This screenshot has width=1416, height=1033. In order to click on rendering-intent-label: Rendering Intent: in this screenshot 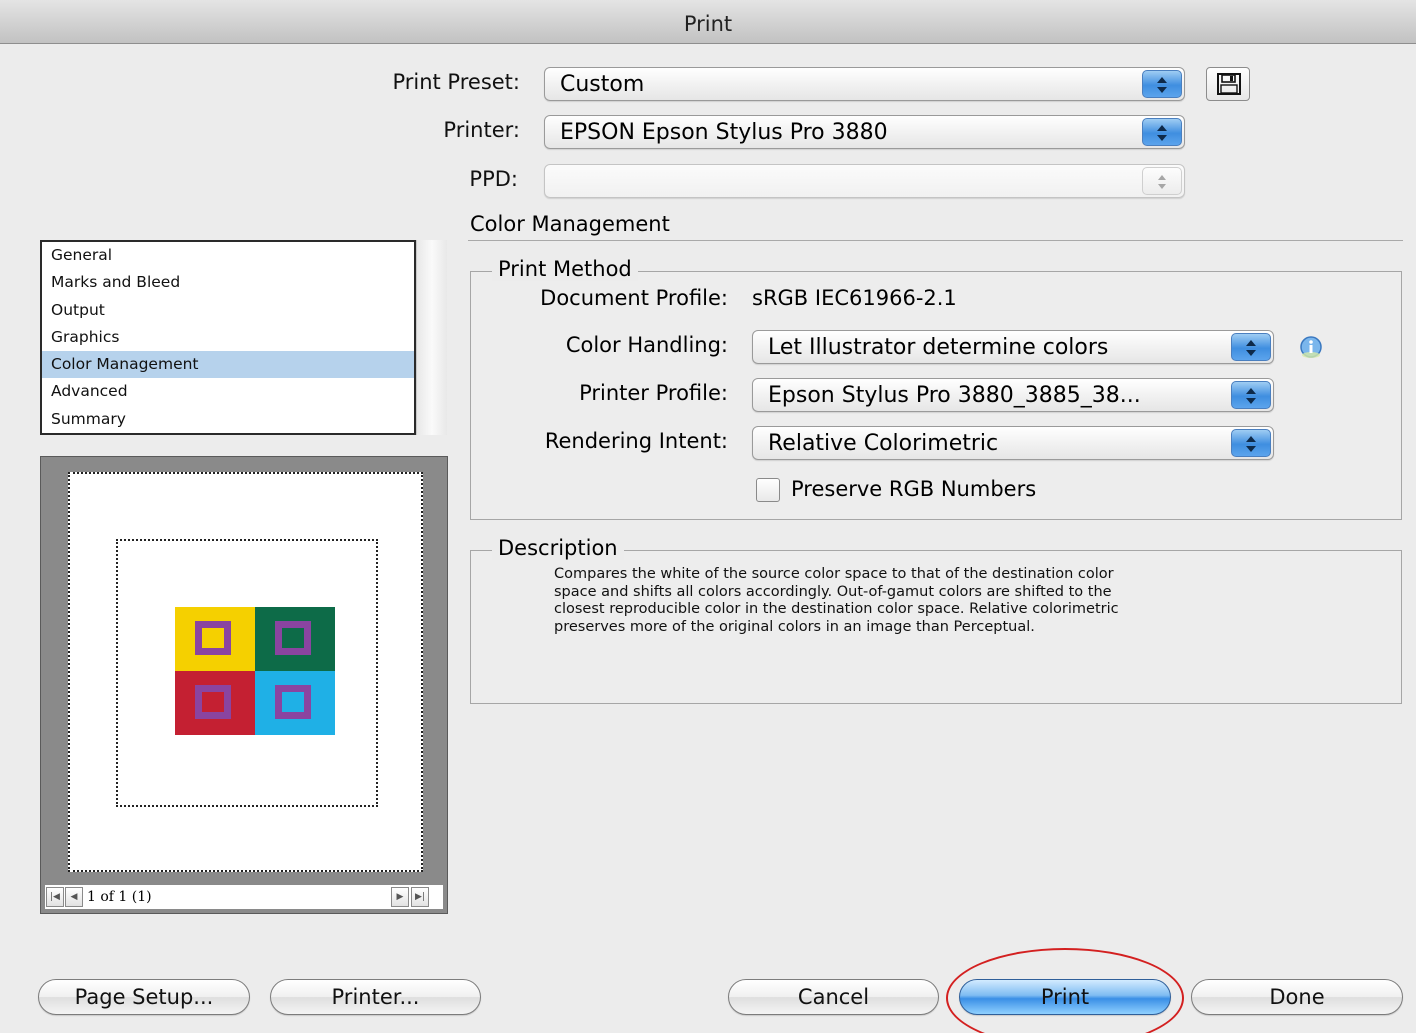, I will do `click(636, 441)`.